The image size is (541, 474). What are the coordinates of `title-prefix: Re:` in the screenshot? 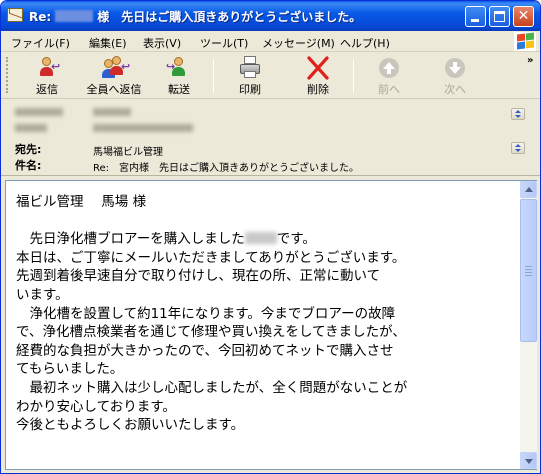 It's located at (40, 17).